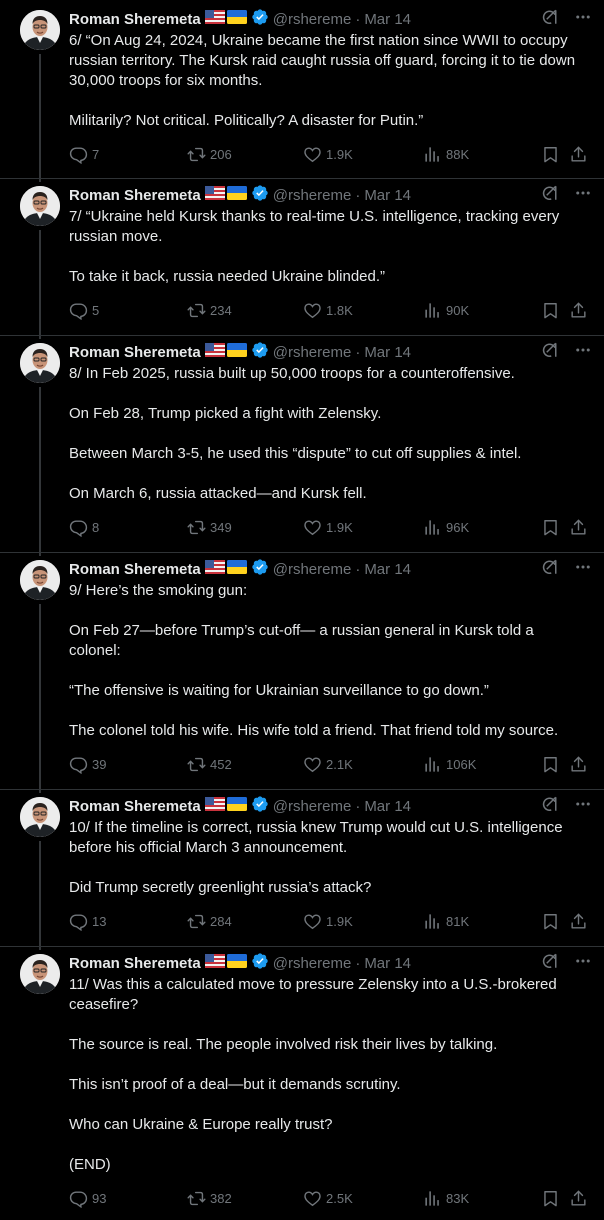 The image size is (604, 1220). Describe the element at coordinates (209, 1198) in the screenshot. I see `repost-button: 382` at that location.